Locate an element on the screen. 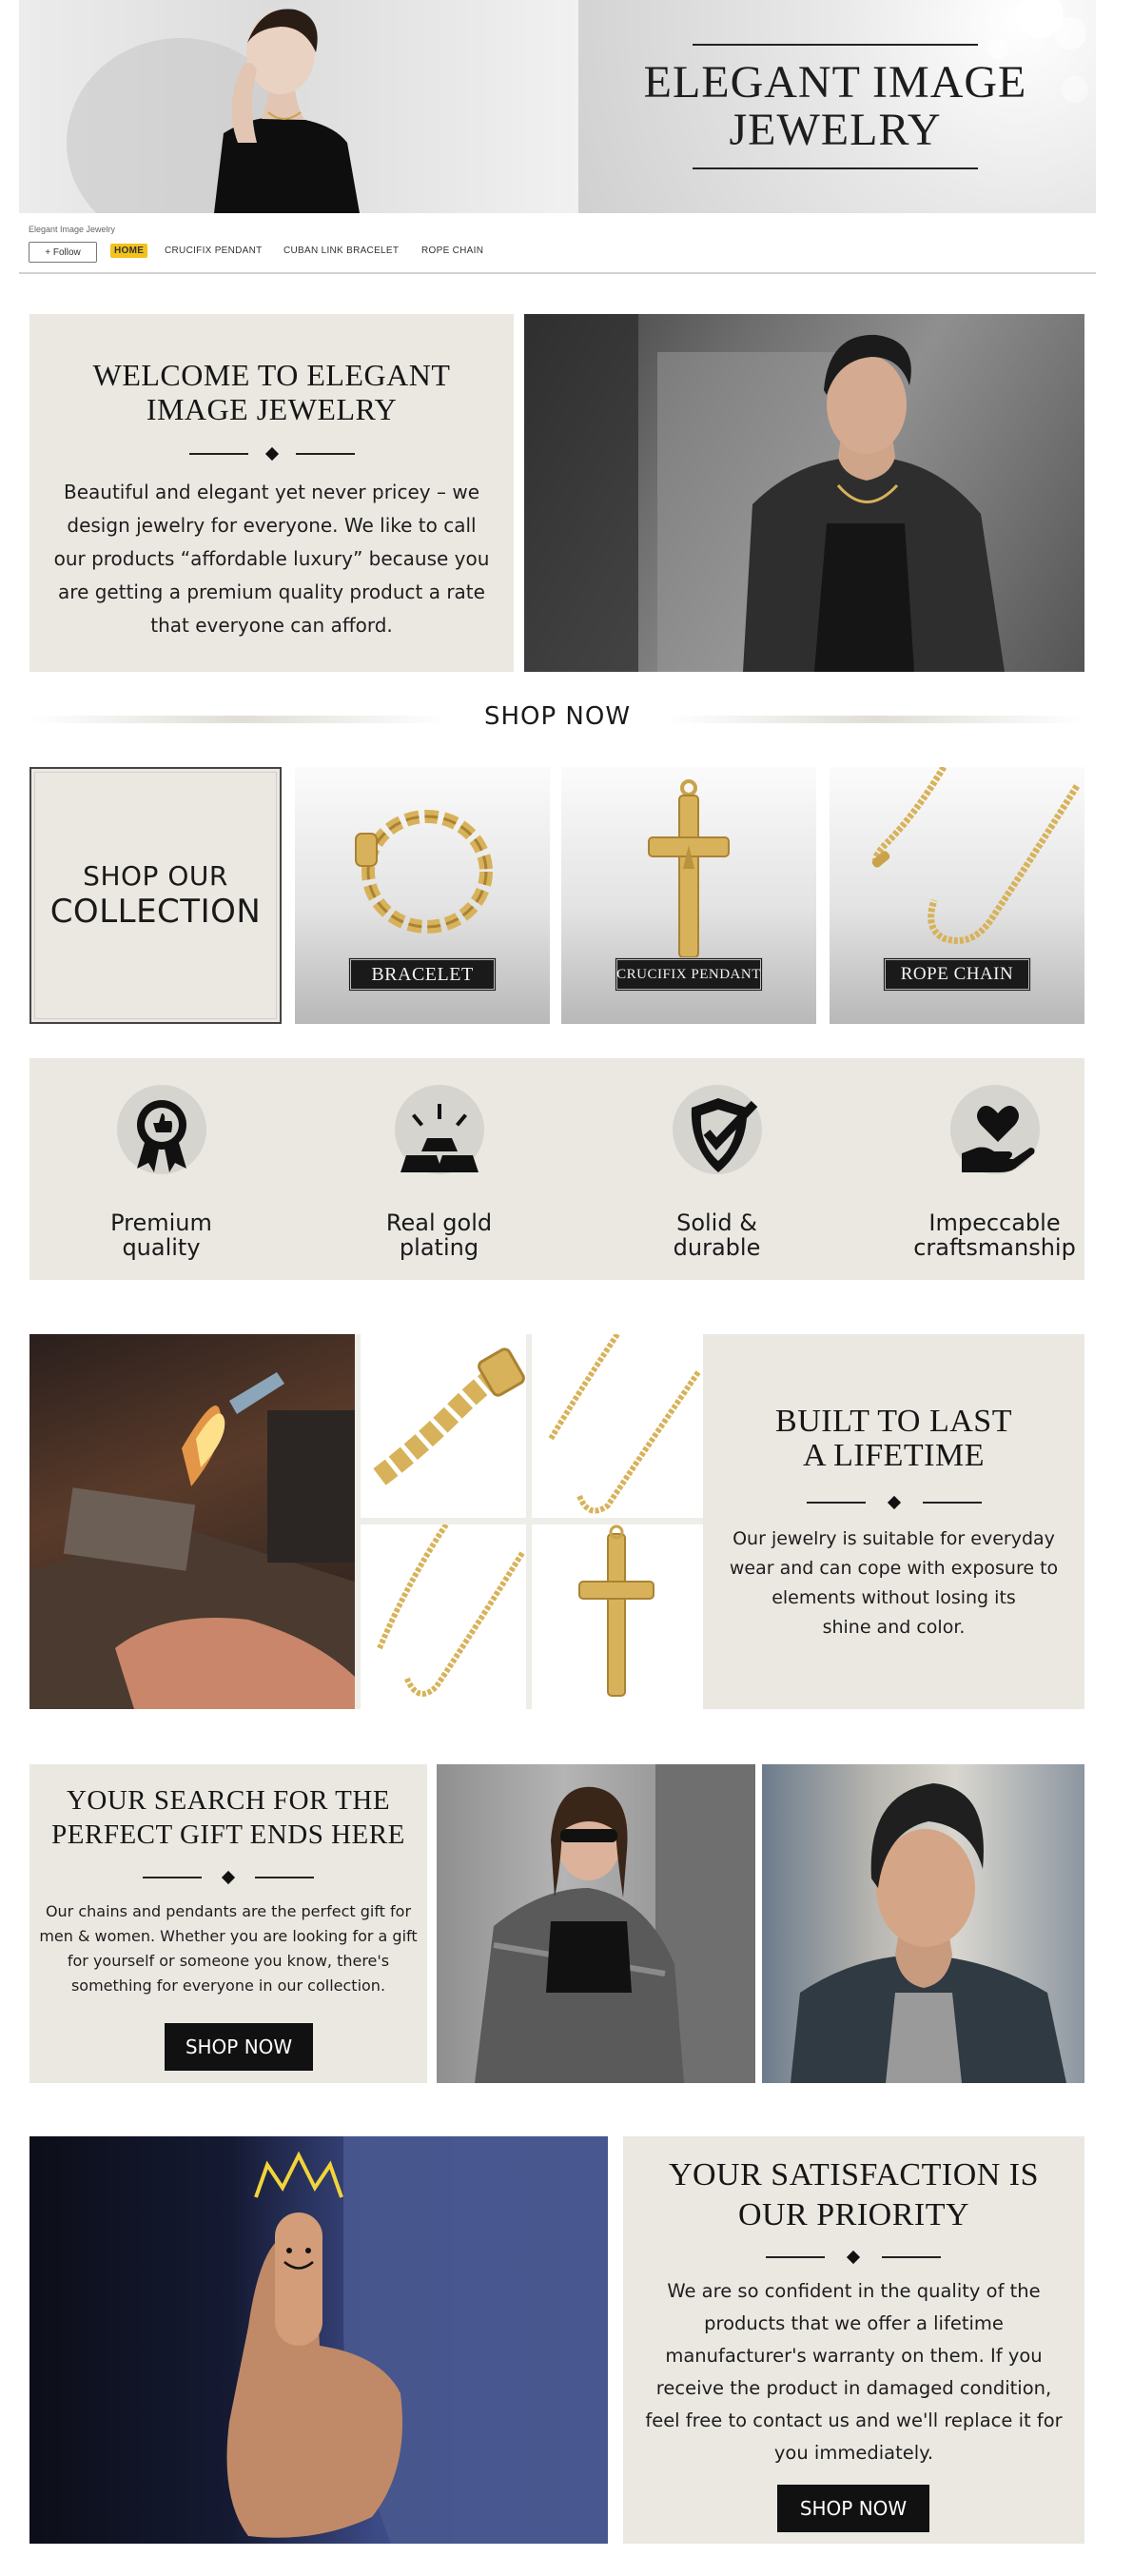 The height and width of the screenshot is (2576, 1133). welcome-title-line1: WELCOME TO ELEGANT is located at coordinates (271, 375).